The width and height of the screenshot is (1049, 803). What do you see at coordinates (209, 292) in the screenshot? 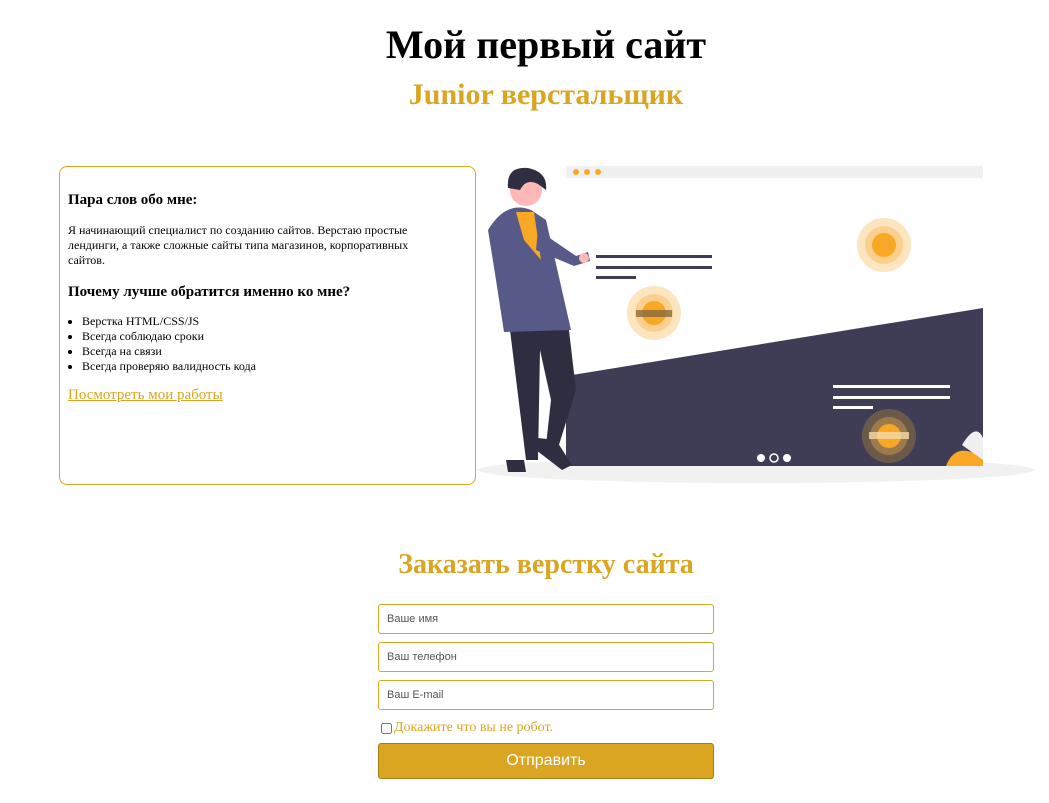
I see `why-heading: Почему лучше обратится именно ко мне?` at bounding box center [209, 292].